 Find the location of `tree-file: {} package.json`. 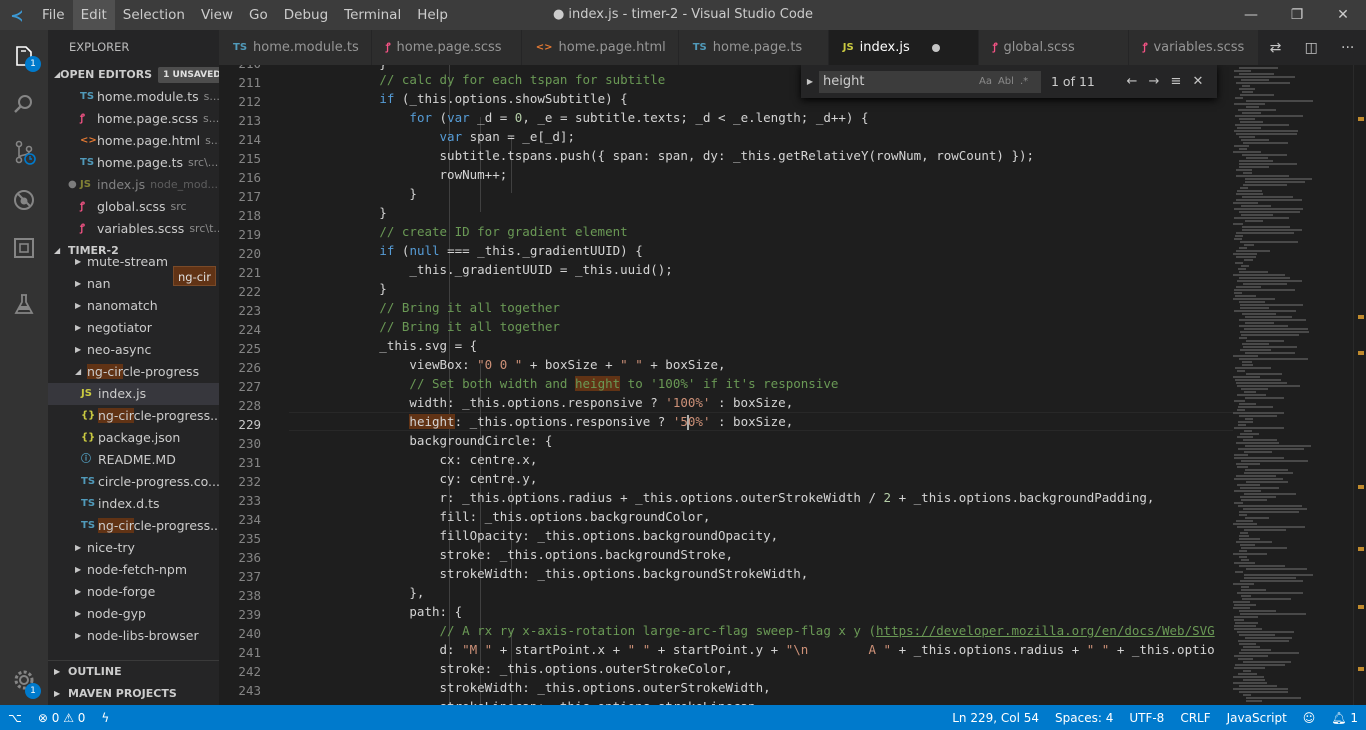

tree-file: {} package.json is located at coordinates (133, 438).